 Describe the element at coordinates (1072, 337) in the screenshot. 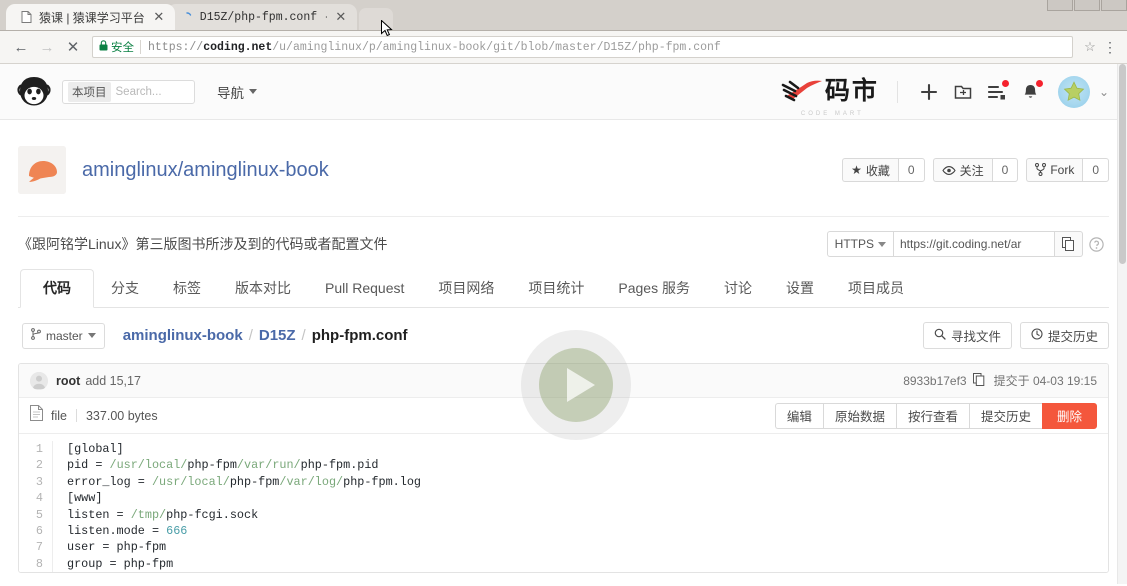

I see `commit-history-label: 提交历史` at that location.